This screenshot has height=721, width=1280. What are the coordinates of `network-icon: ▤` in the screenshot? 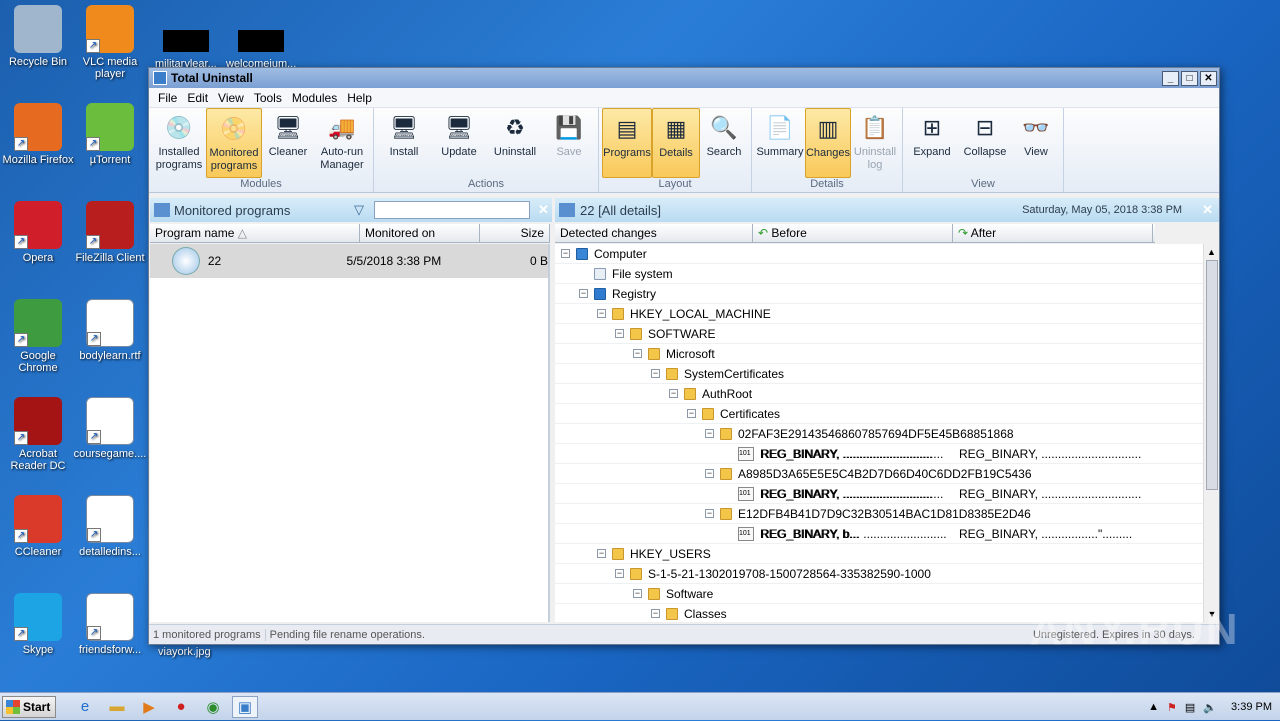 It's located at (1190, 707).